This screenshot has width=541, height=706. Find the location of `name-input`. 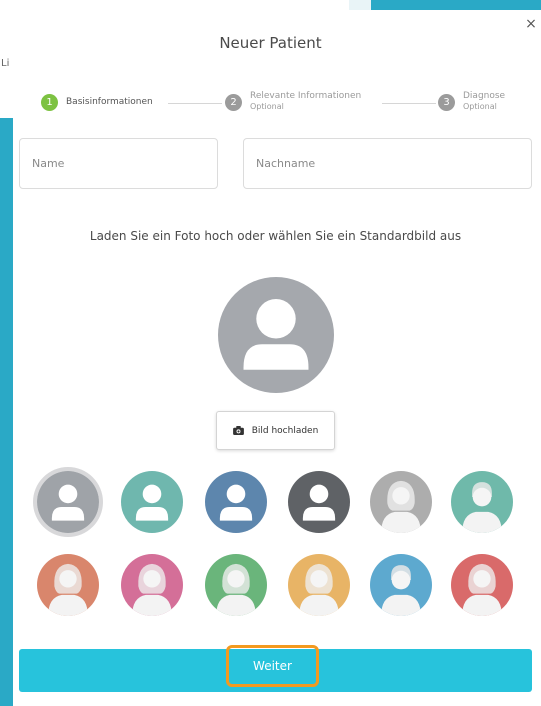

name-input is located at coordinates (118, 163).